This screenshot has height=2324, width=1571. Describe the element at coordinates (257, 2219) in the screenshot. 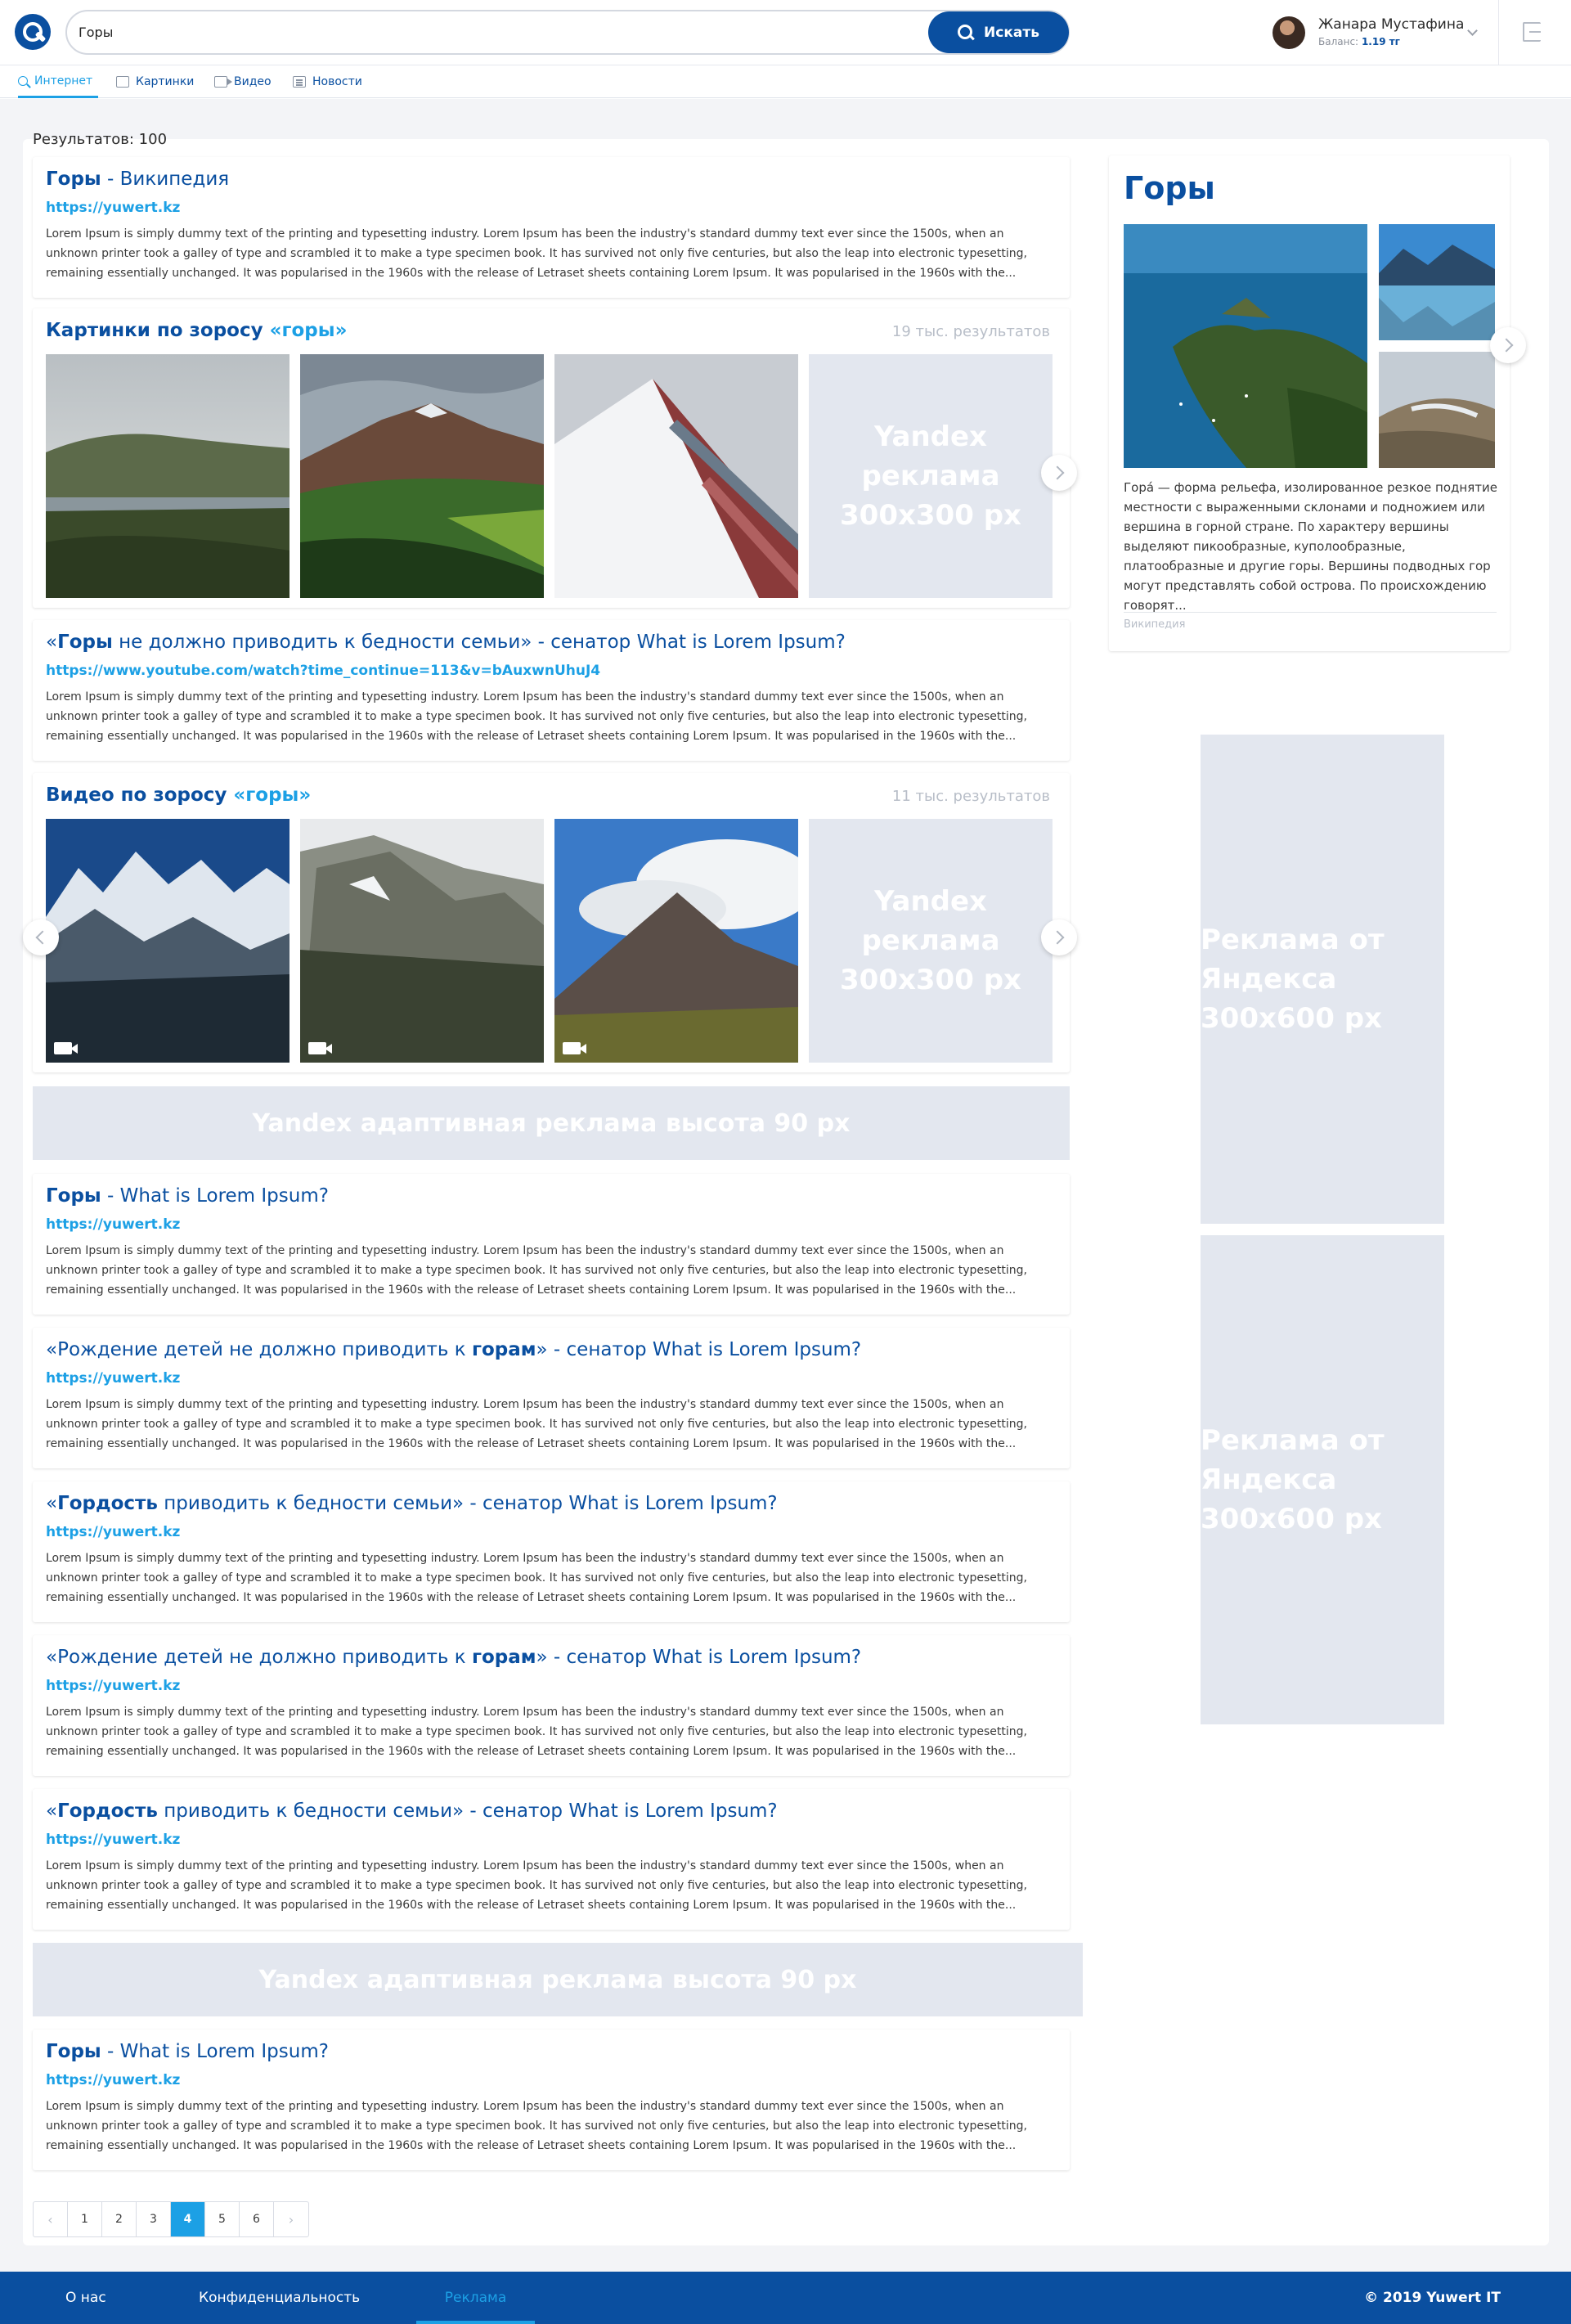

I see `page-button: 6` at that location.